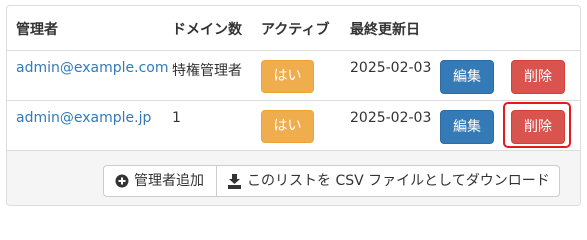 Image resolution: width=587 pixels, height=240 pixels. Describe the element at coordinates (122, 181) in the screenshot. I see `plus-circle-icon` at that location.